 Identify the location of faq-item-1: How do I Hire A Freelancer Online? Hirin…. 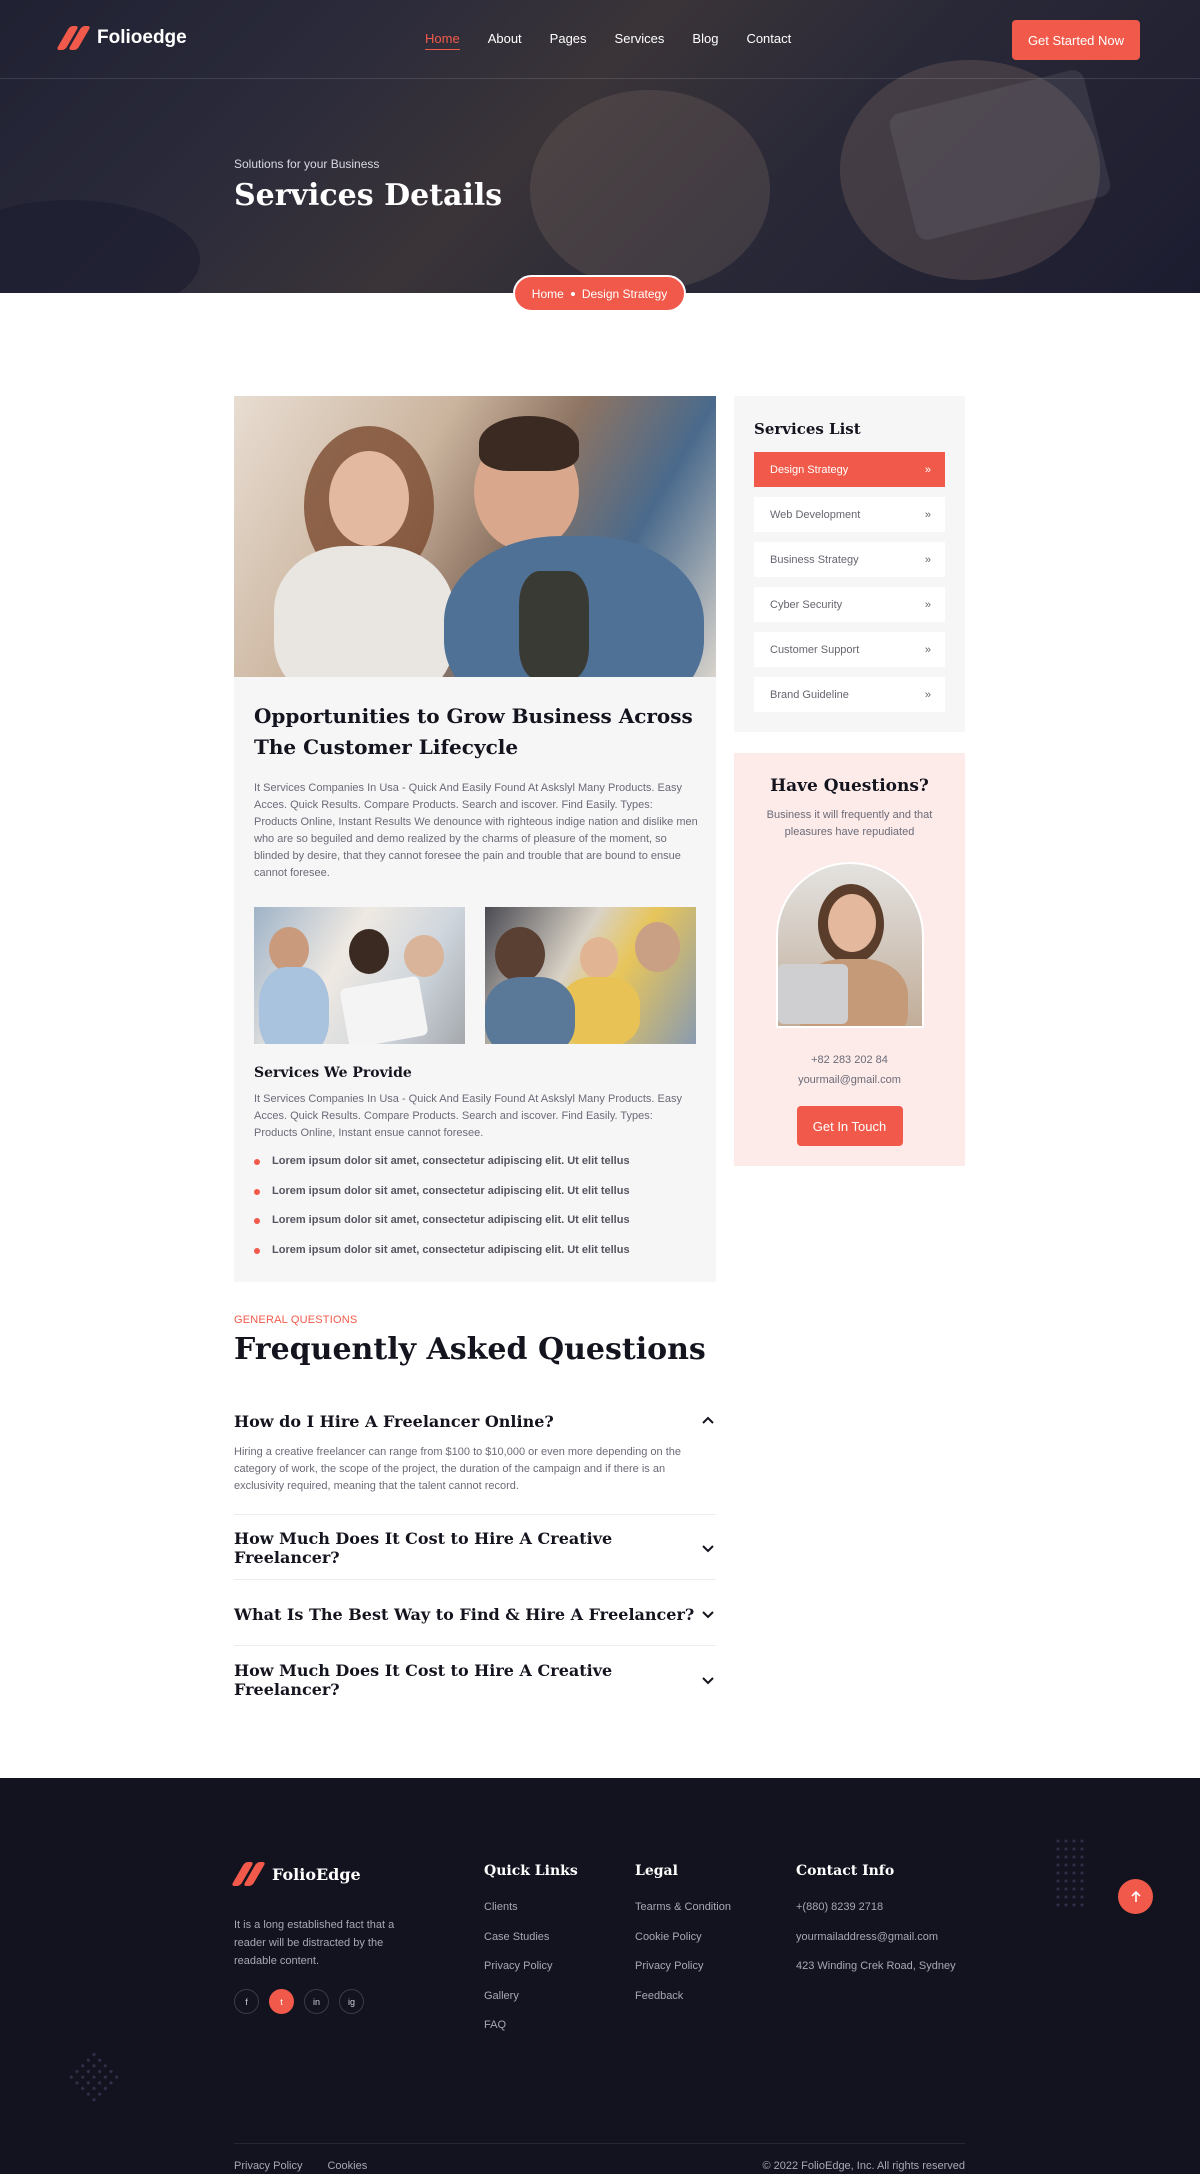
(475, 1462).